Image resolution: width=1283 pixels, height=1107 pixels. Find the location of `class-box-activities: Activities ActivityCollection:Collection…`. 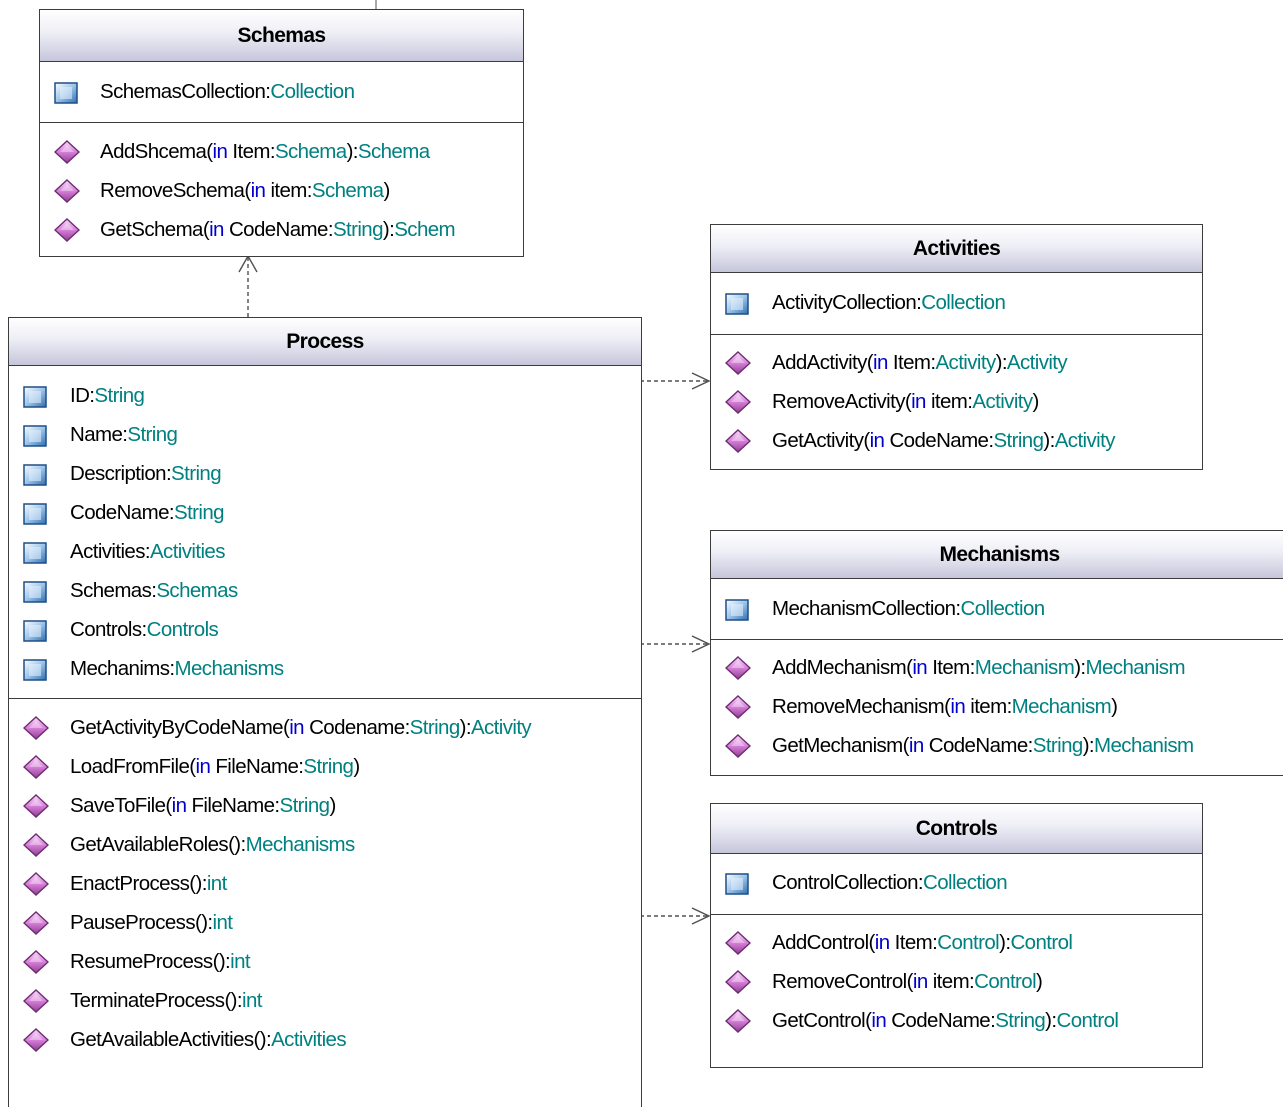

class-box-activities: Activities ActivityCollection:Collection… is located at coordinates (956, 347).